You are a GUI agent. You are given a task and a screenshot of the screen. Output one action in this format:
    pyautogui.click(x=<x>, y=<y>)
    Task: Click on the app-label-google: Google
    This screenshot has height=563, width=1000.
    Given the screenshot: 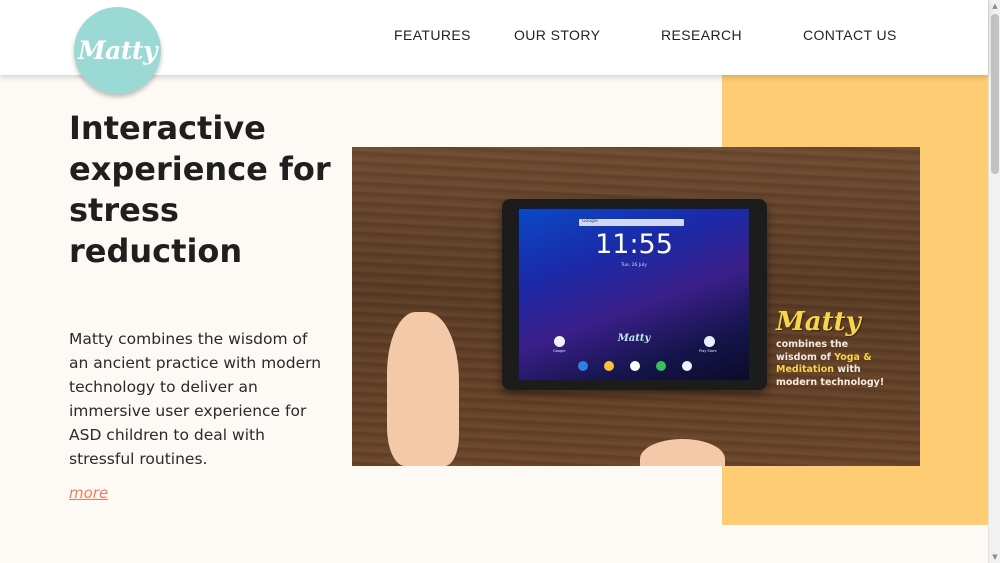 What is the action you would take?
    pyautogui.click(x=559, y=351)
    